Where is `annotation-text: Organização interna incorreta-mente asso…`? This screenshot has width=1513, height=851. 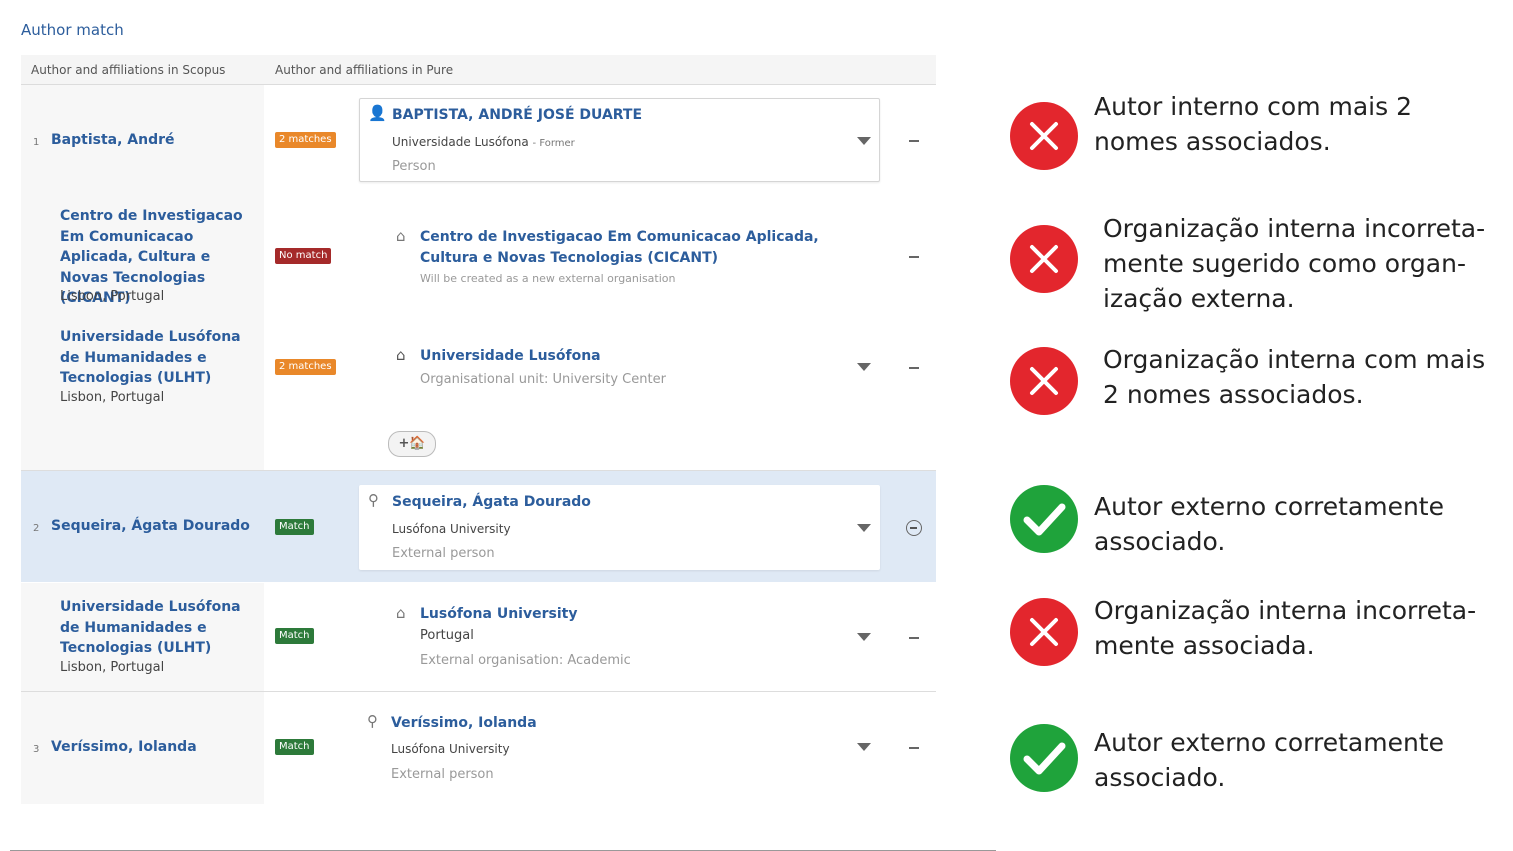 annotation-text: Organização interna incorreta-mente asso… is located at coordinates (1285, 628).